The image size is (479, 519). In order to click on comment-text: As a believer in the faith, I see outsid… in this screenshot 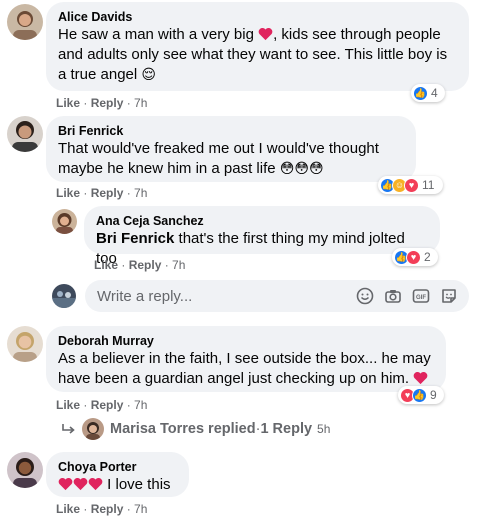, I will do `click(244, 368)`.